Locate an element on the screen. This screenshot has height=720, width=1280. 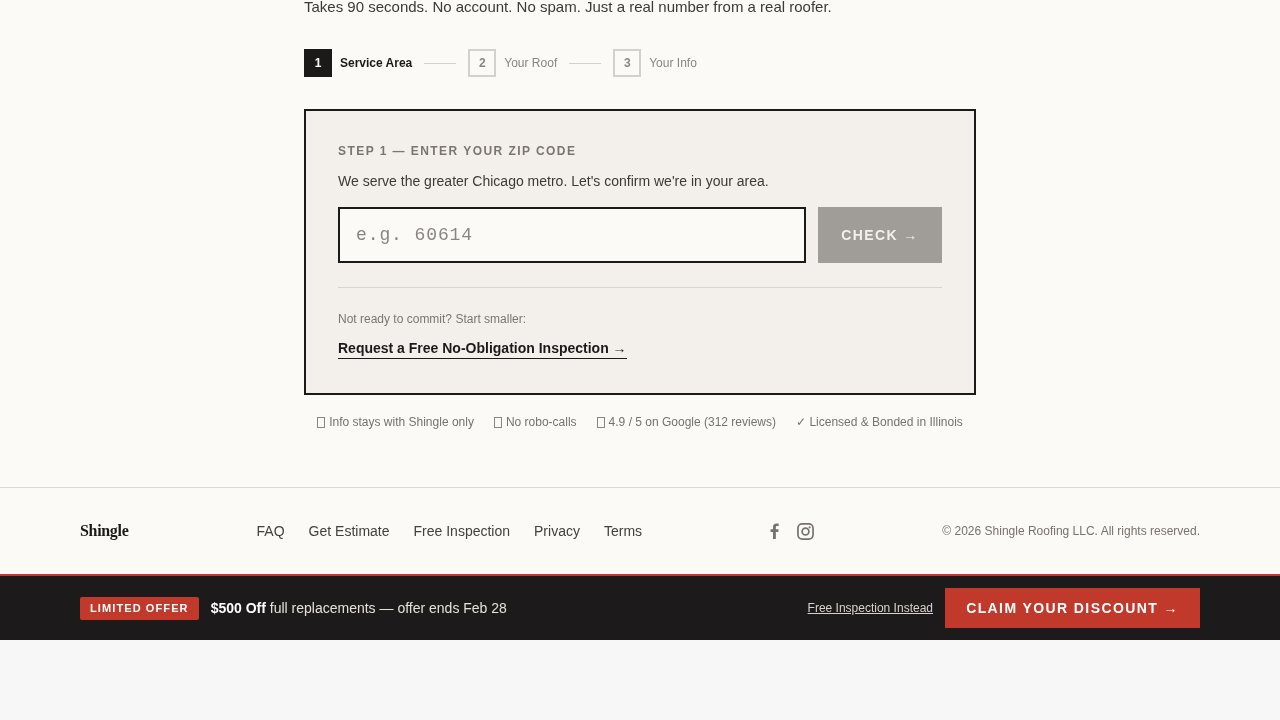
limited-offer-badge: LIMITED OFFER is located at coordinates (139, 608).